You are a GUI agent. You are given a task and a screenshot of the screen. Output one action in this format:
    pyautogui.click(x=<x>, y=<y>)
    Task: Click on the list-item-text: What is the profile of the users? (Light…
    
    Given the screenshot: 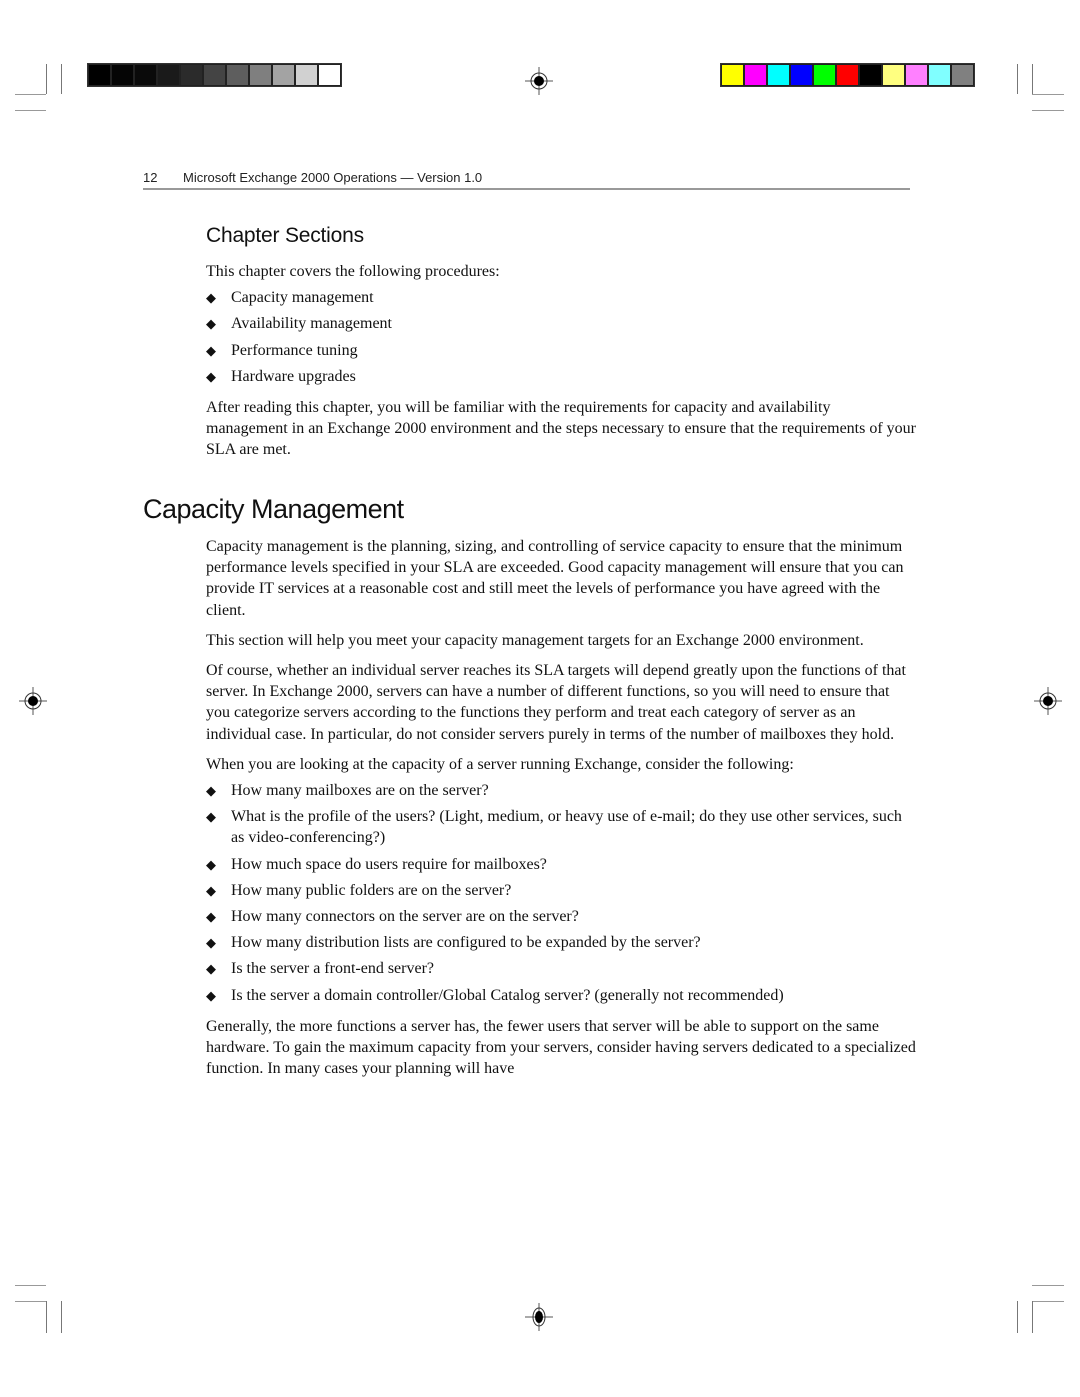 What is the action you would take?
    pyautogui.click(x=566, y=827)
    